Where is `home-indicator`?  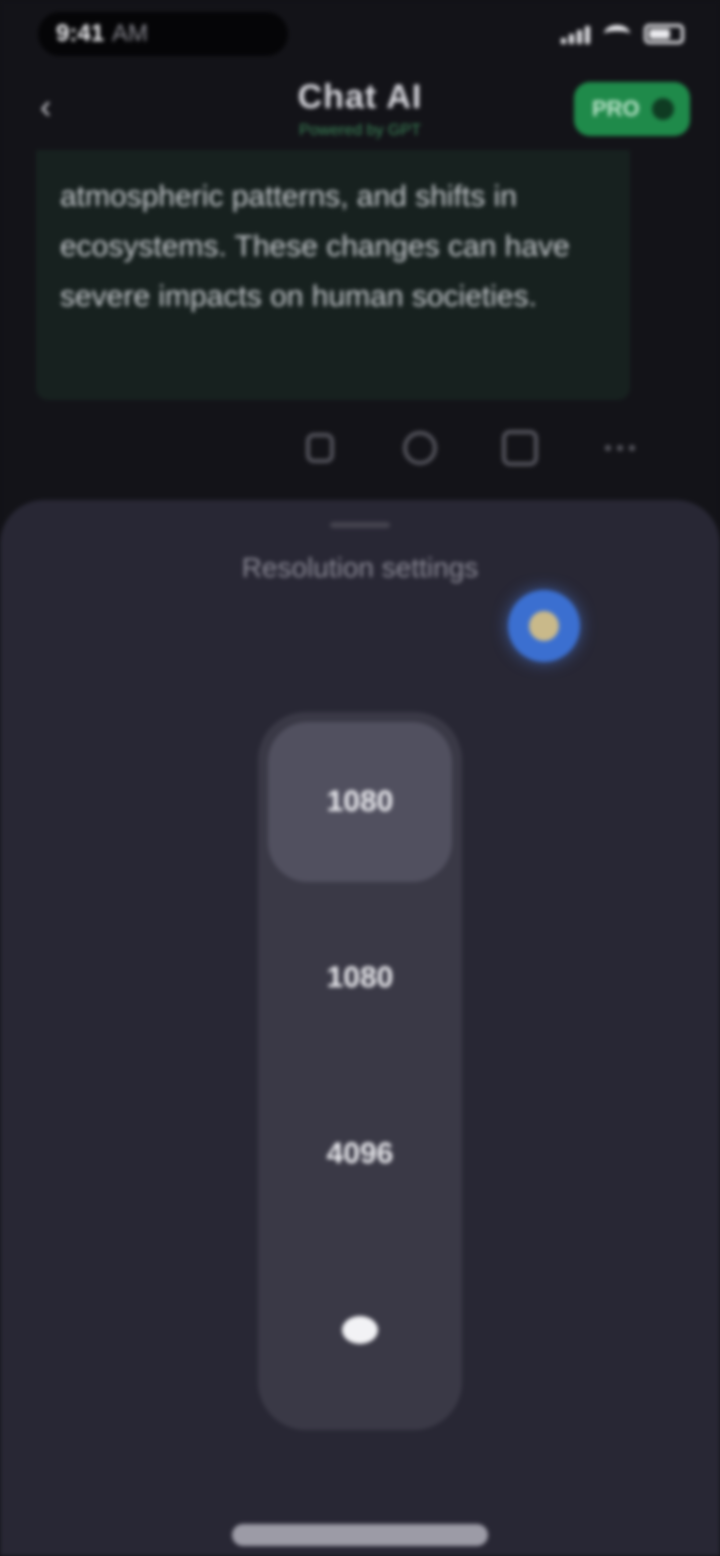
home-indicator is located at coordinates (360, 1535).